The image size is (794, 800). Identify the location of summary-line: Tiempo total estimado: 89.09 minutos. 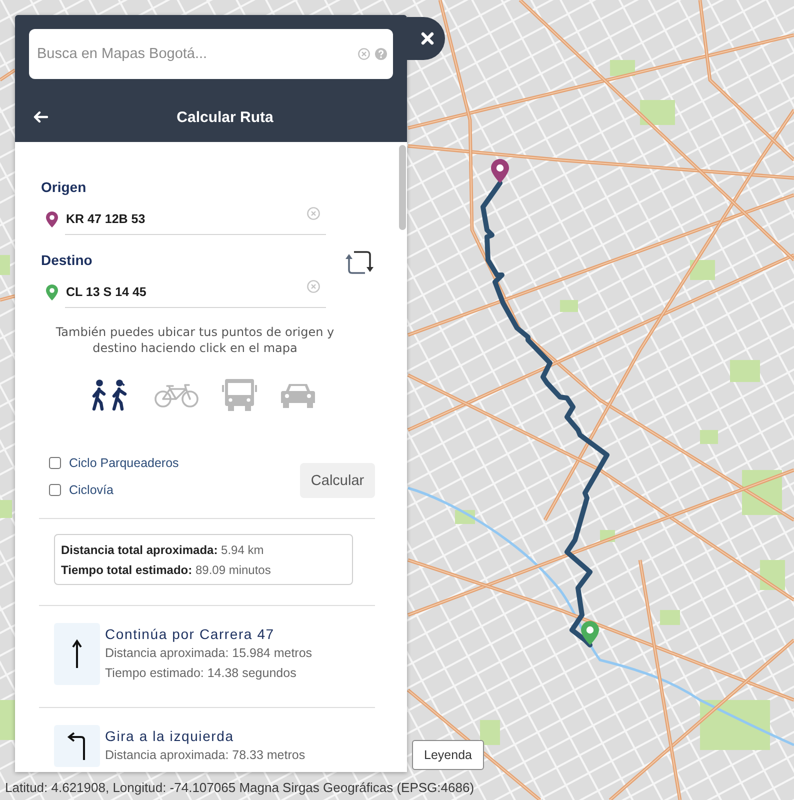
(166, 570).